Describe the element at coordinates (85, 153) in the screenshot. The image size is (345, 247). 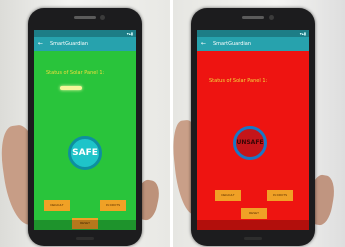
I see `safe-status-badge: SAFE` at that location.